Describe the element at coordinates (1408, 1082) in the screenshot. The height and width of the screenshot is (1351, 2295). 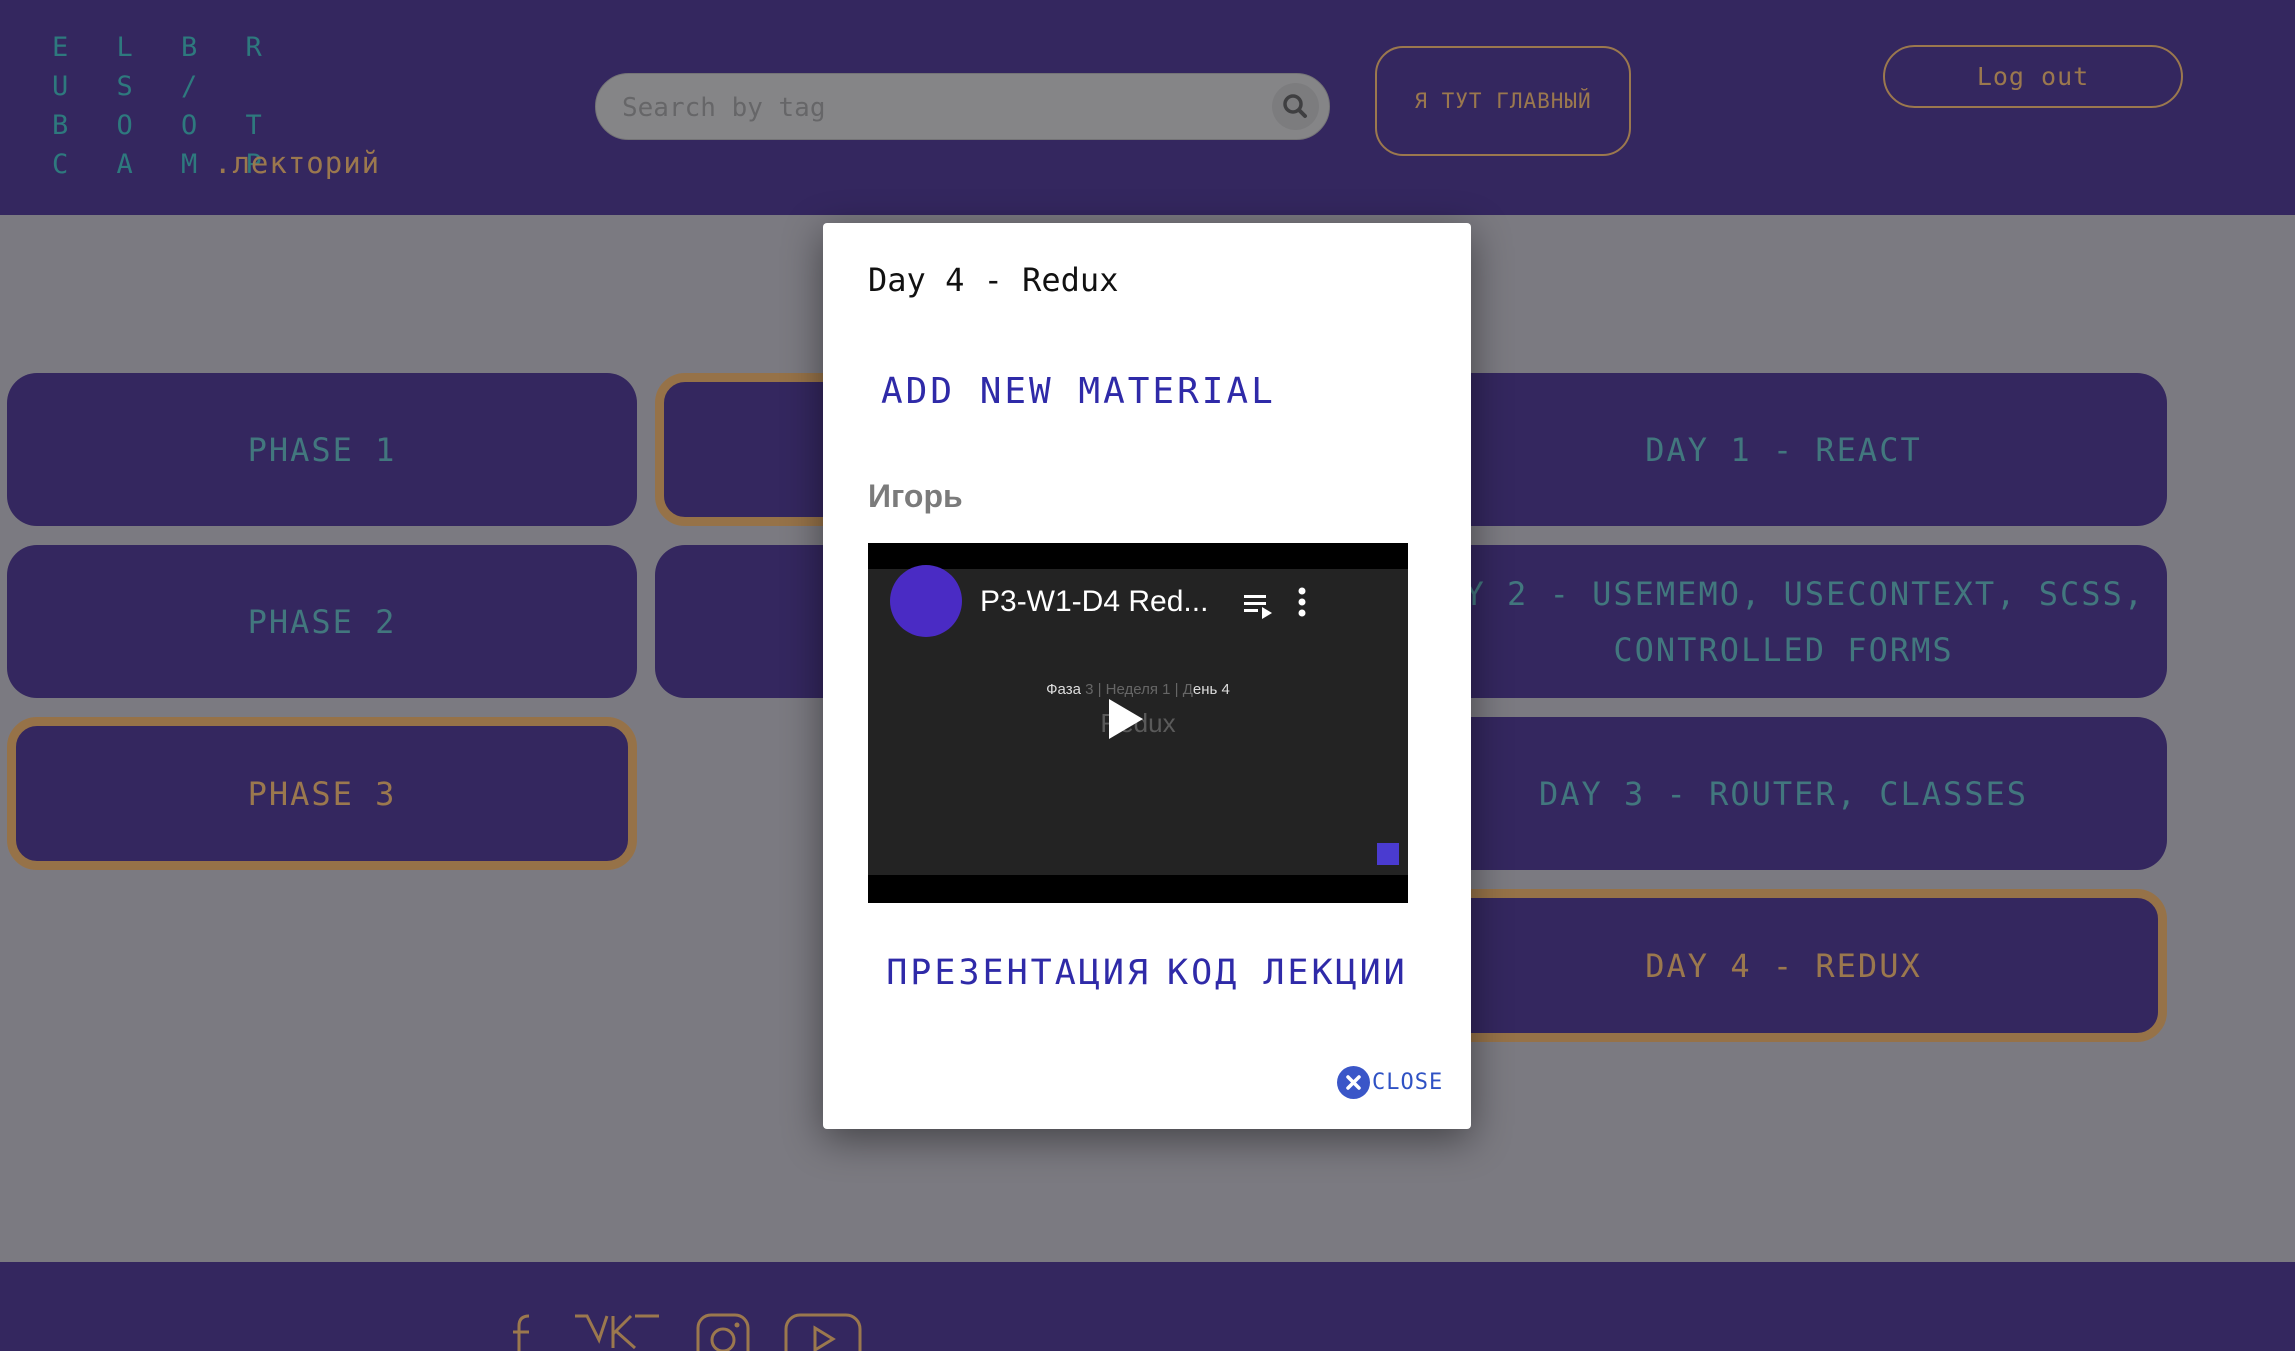
I see `close-label: CLOSE` at that location.